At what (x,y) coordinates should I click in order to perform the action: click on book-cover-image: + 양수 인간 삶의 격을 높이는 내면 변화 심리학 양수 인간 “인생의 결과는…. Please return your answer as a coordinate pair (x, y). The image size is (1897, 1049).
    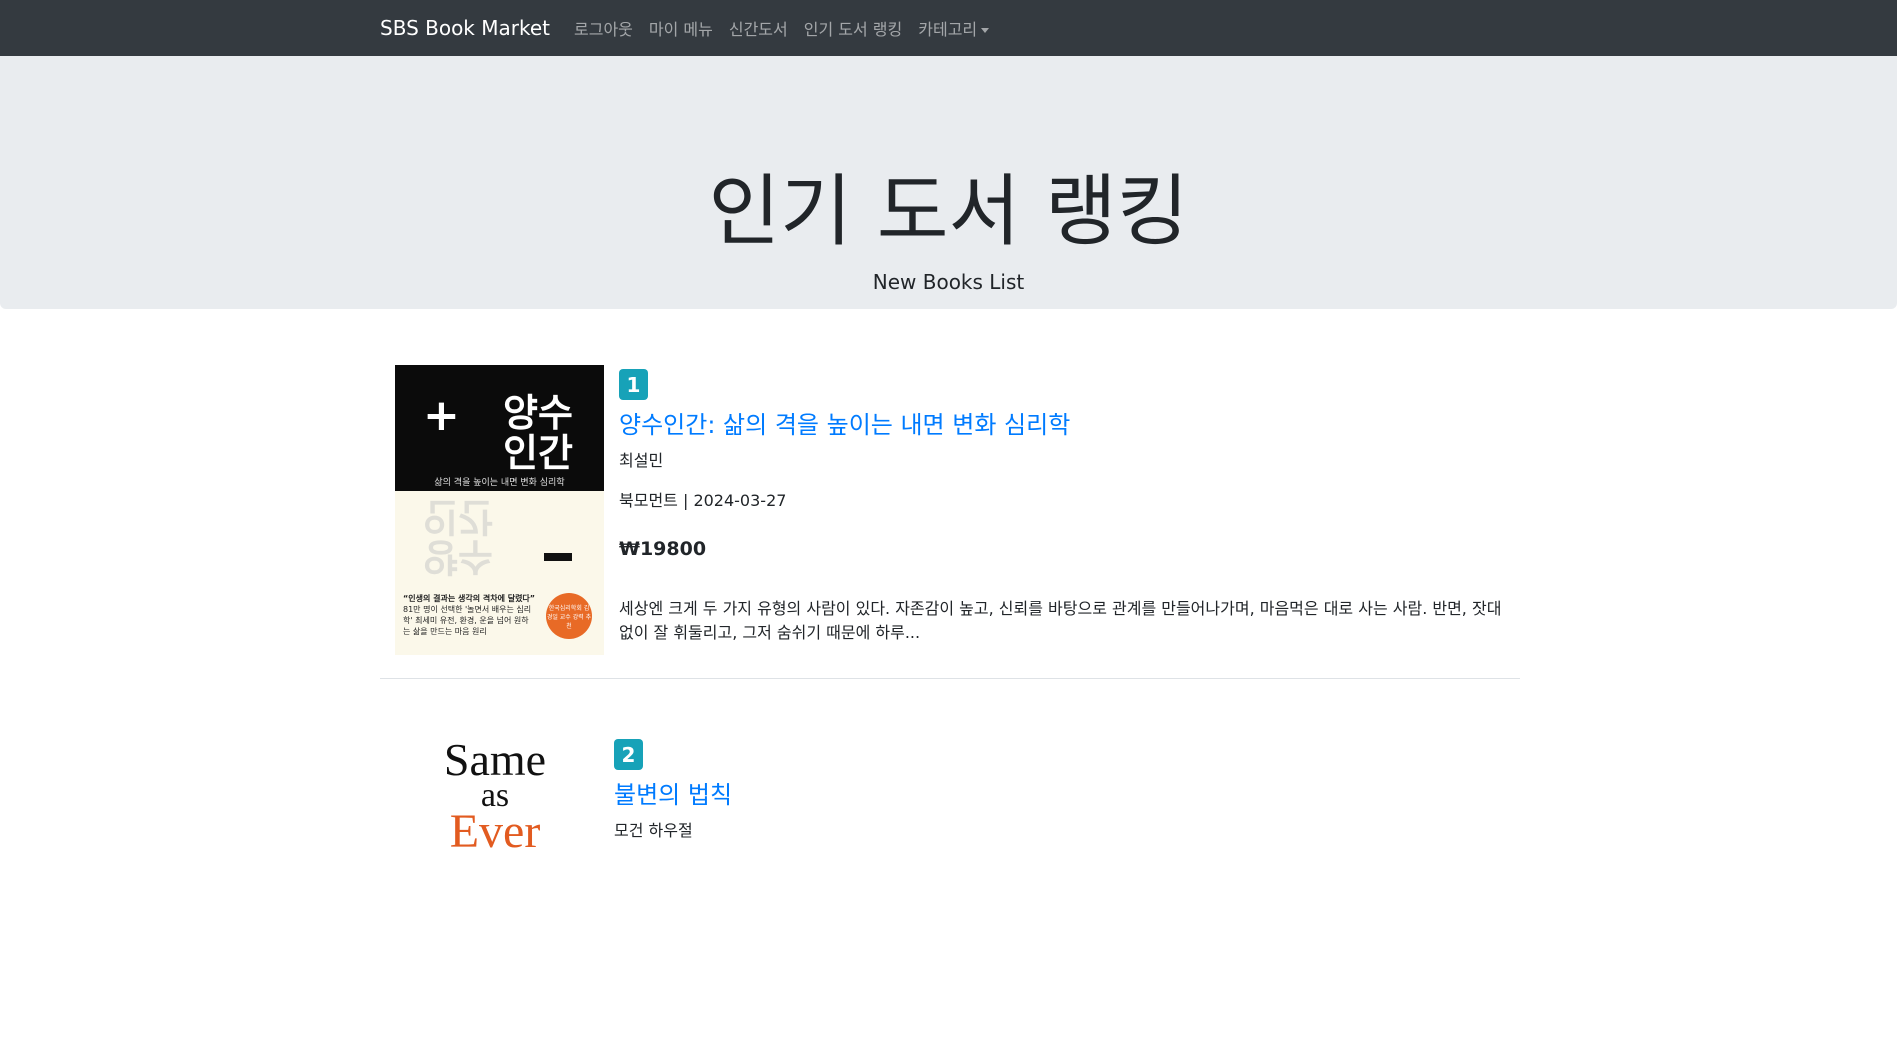
    Looking at the image, I should click on (499, 510).